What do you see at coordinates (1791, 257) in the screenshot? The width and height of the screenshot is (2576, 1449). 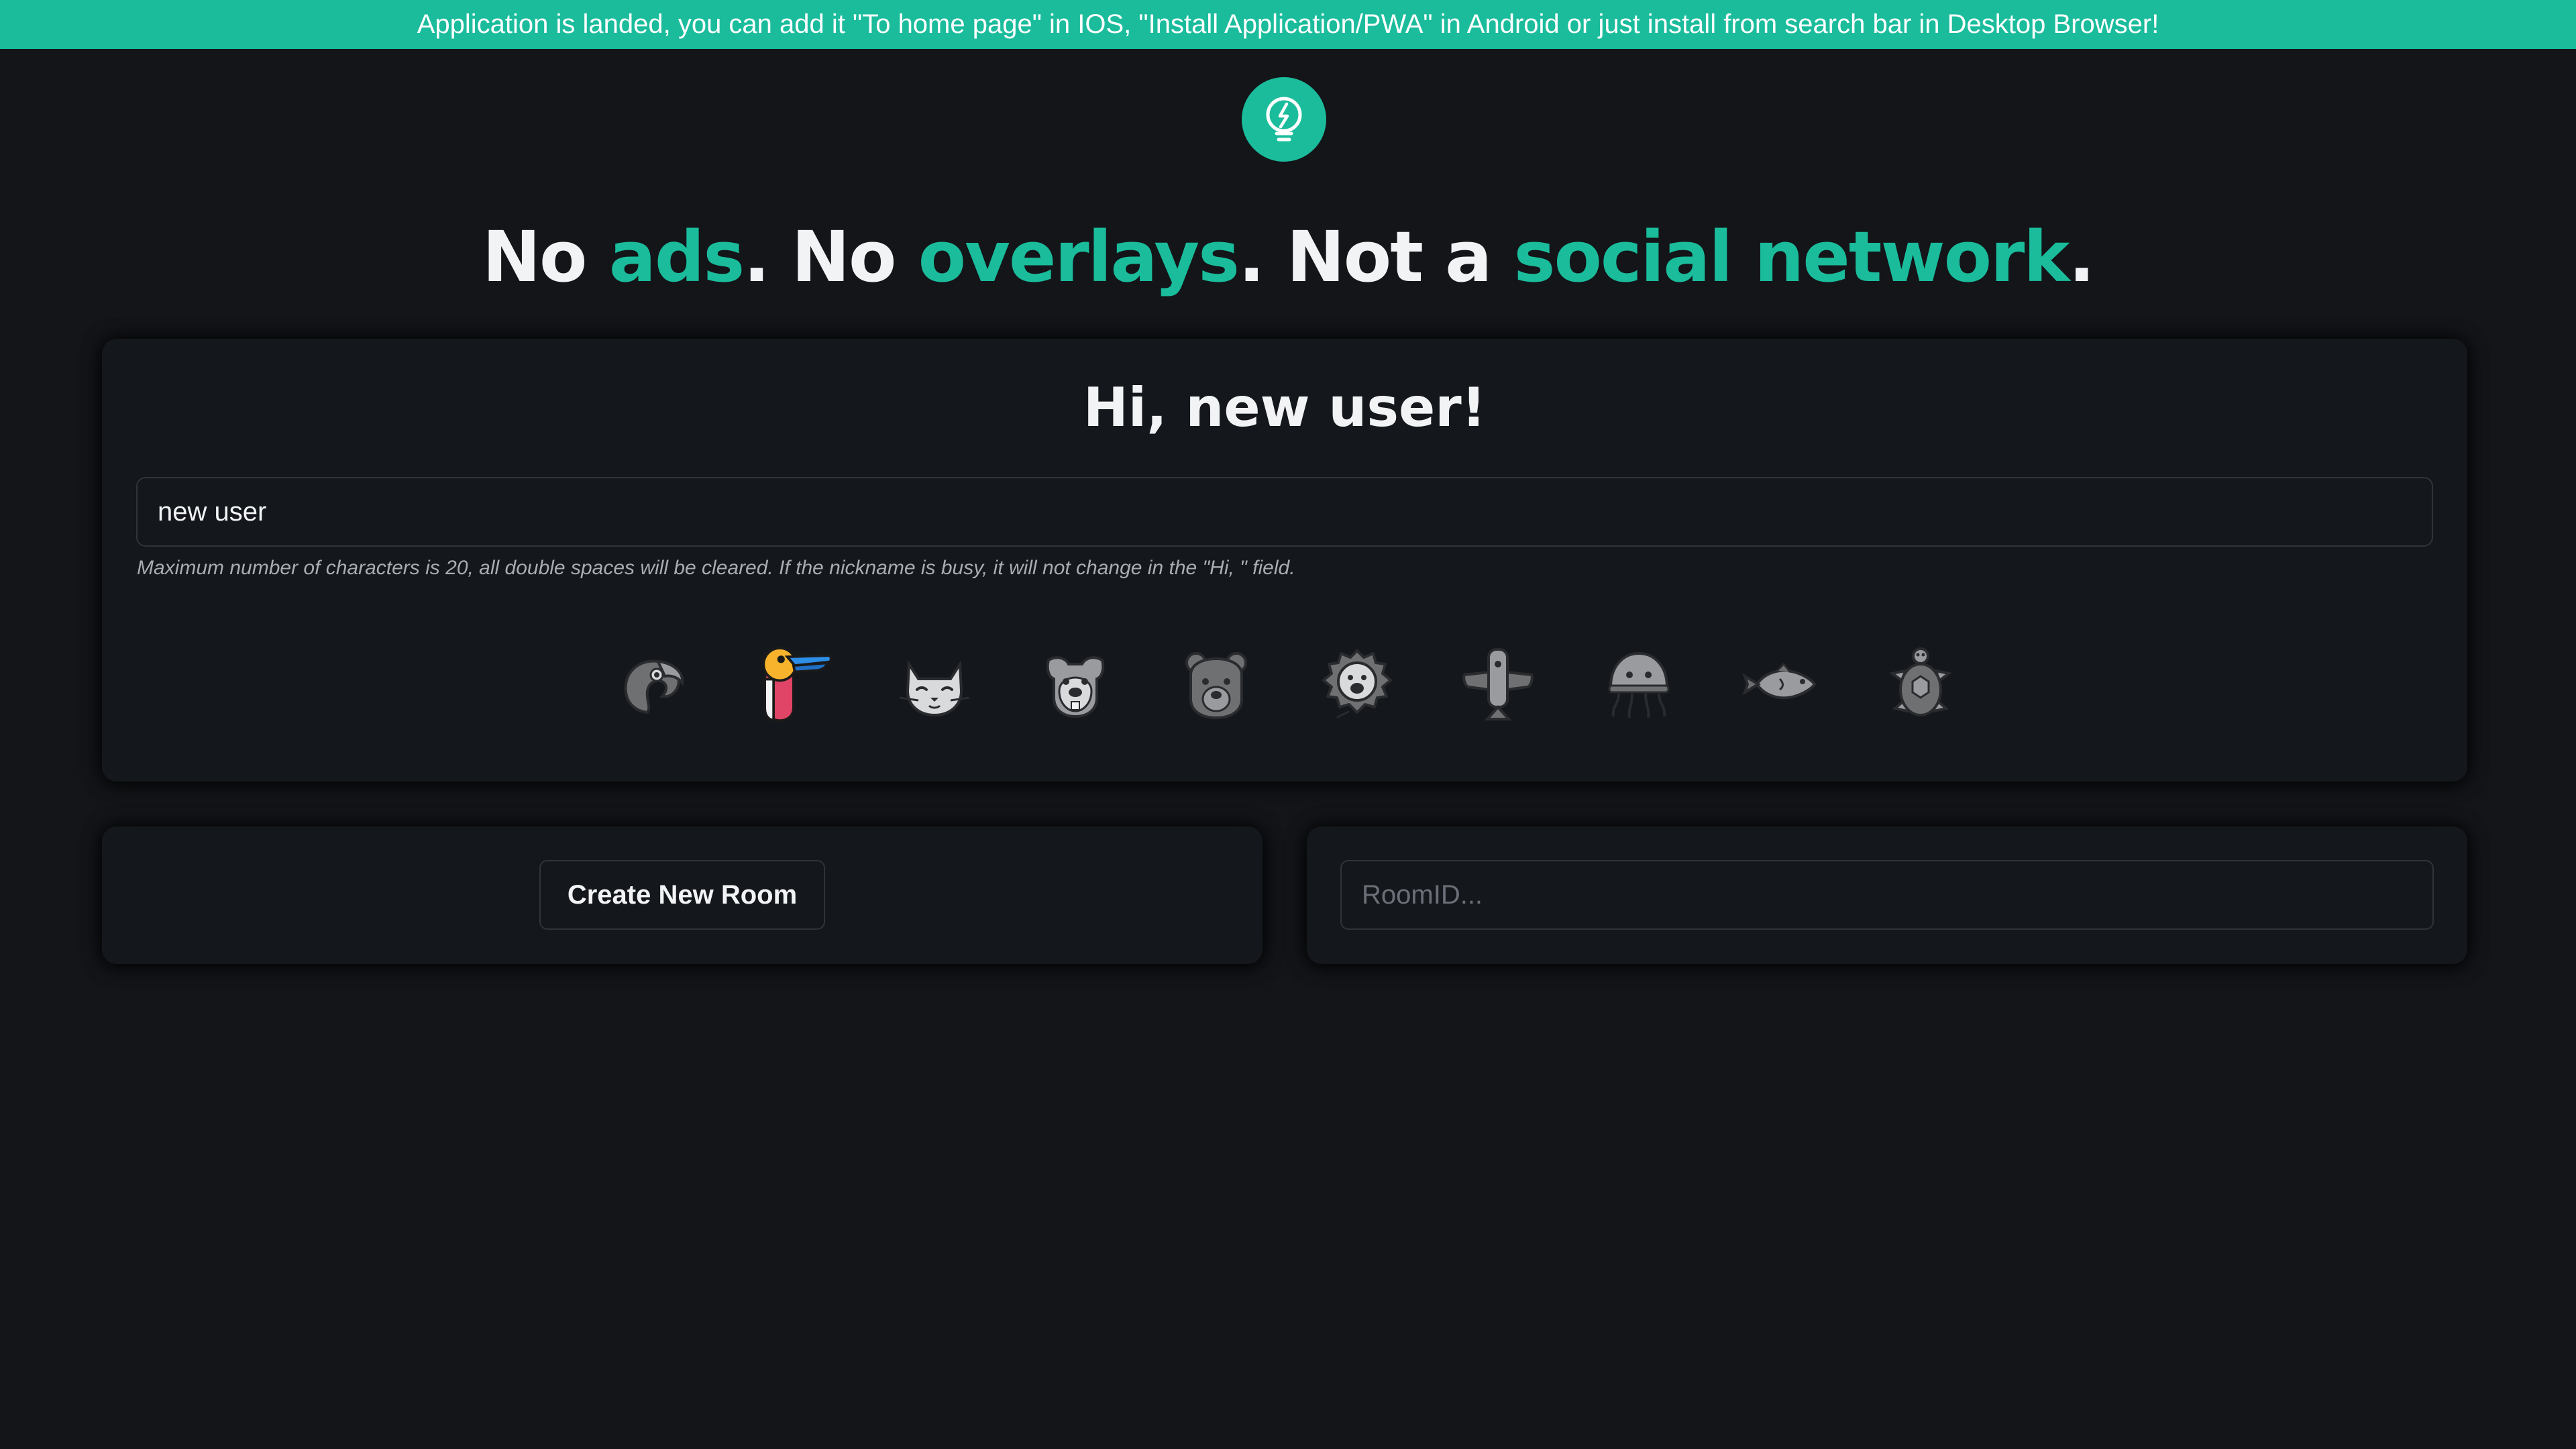 I see `headline-accent-social-network: social network` at bounding box center [1791, 257].